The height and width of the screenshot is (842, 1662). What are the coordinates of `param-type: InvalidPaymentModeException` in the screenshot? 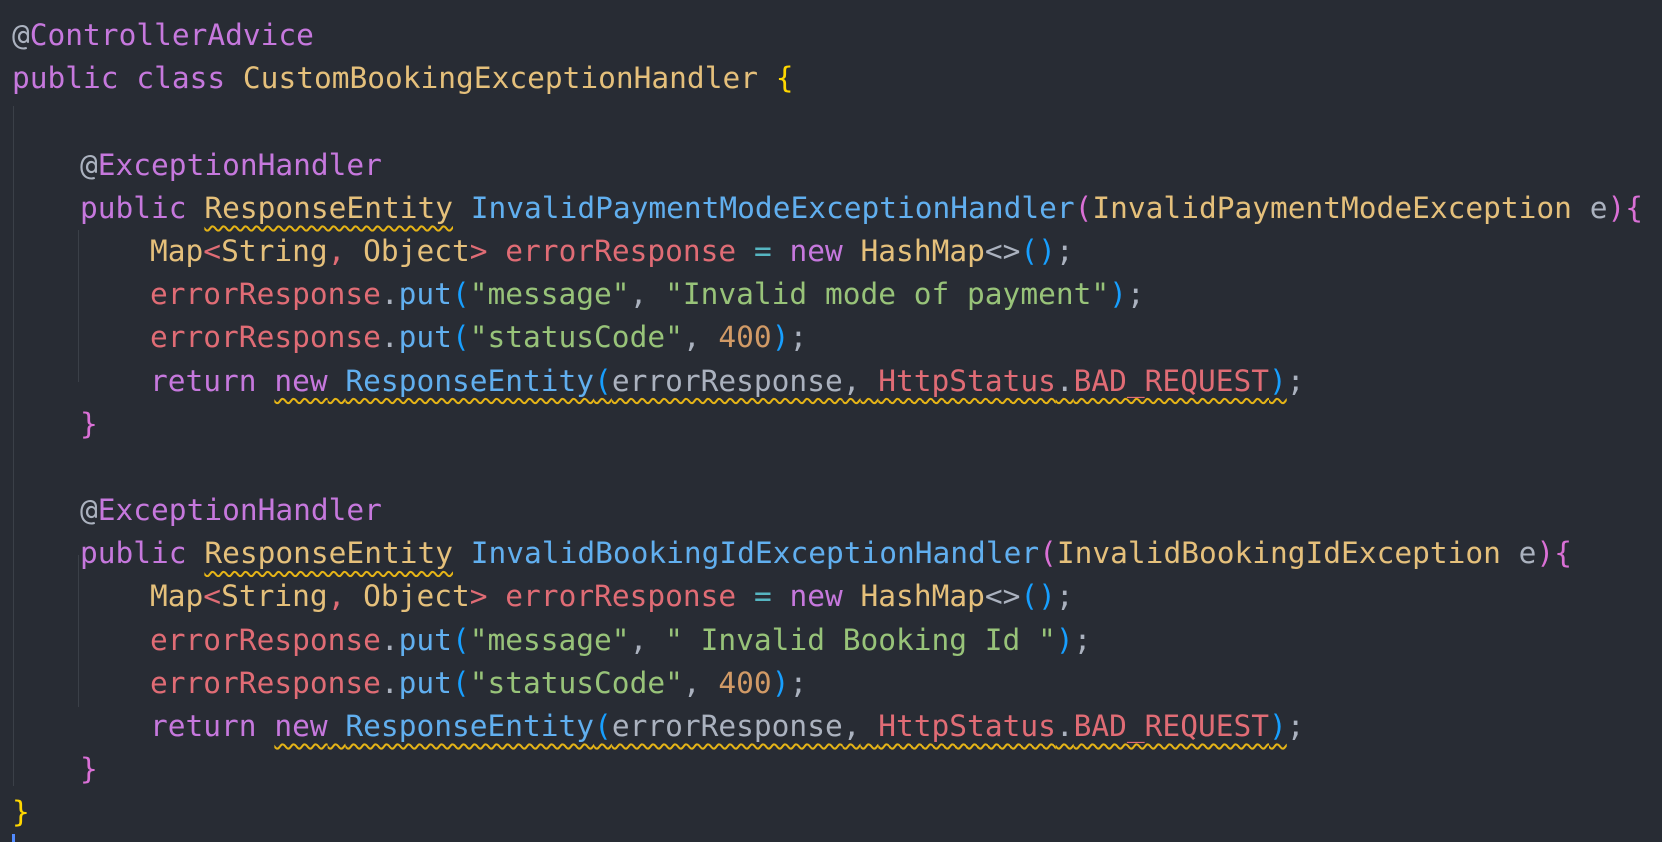 It's located at (1332, 207).